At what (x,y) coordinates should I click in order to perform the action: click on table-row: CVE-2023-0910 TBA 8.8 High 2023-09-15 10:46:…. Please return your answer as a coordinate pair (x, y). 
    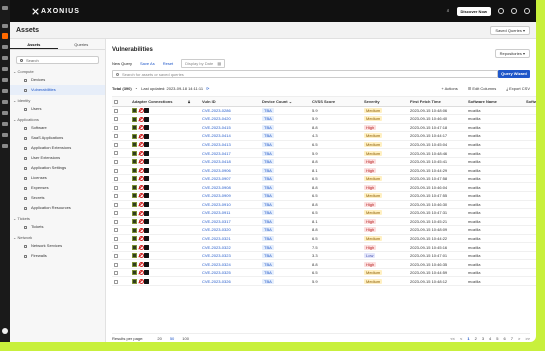
    Looking at the image, I should click on (324, 205).